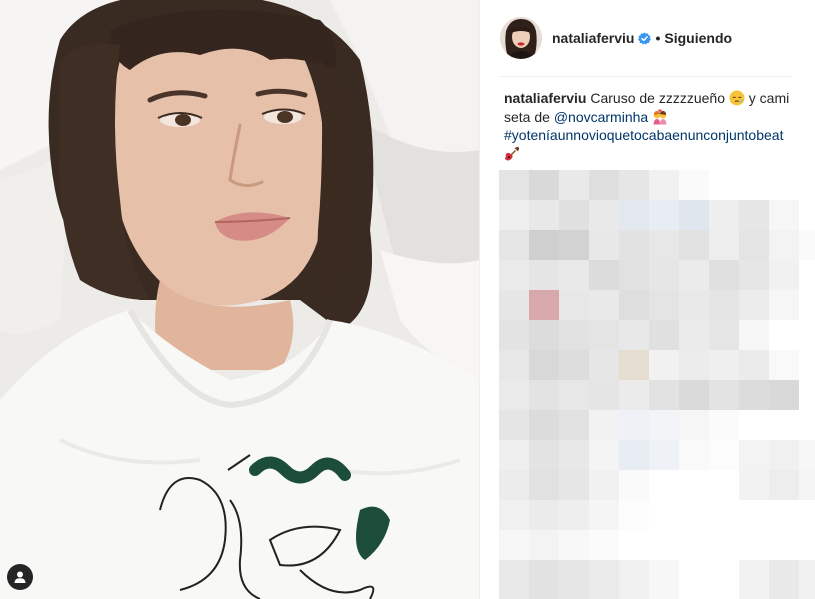  Describe the element at coordinates (545, 98) in the screenshot. I see `caption-username: nataliaferviu` at that location.